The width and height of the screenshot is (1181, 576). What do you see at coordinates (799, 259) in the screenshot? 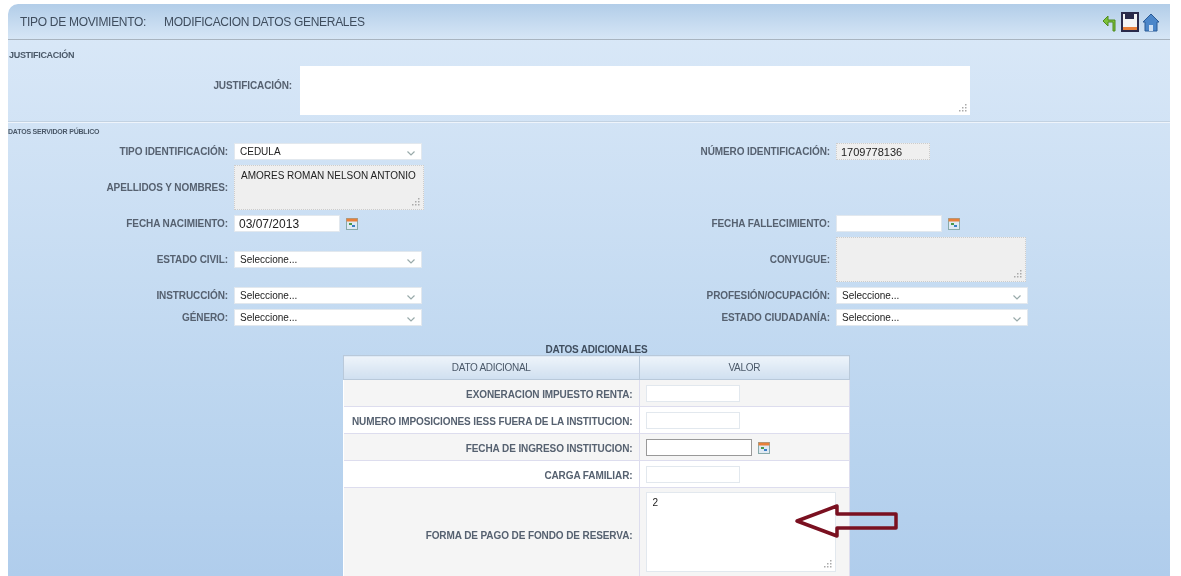
I see `field-label: CONYUGUE:` at bounding box center [799, 259].